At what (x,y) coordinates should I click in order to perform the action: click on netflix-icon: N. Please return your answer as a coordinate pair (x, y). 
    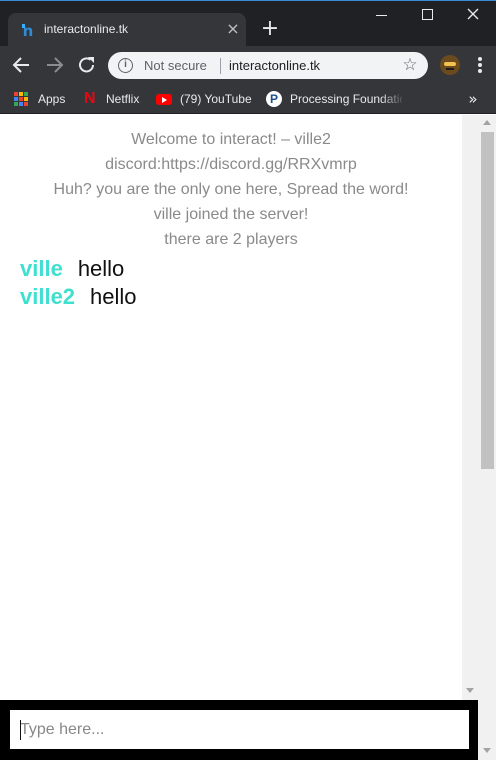
    Looking at the image, I should click on (90, 98).